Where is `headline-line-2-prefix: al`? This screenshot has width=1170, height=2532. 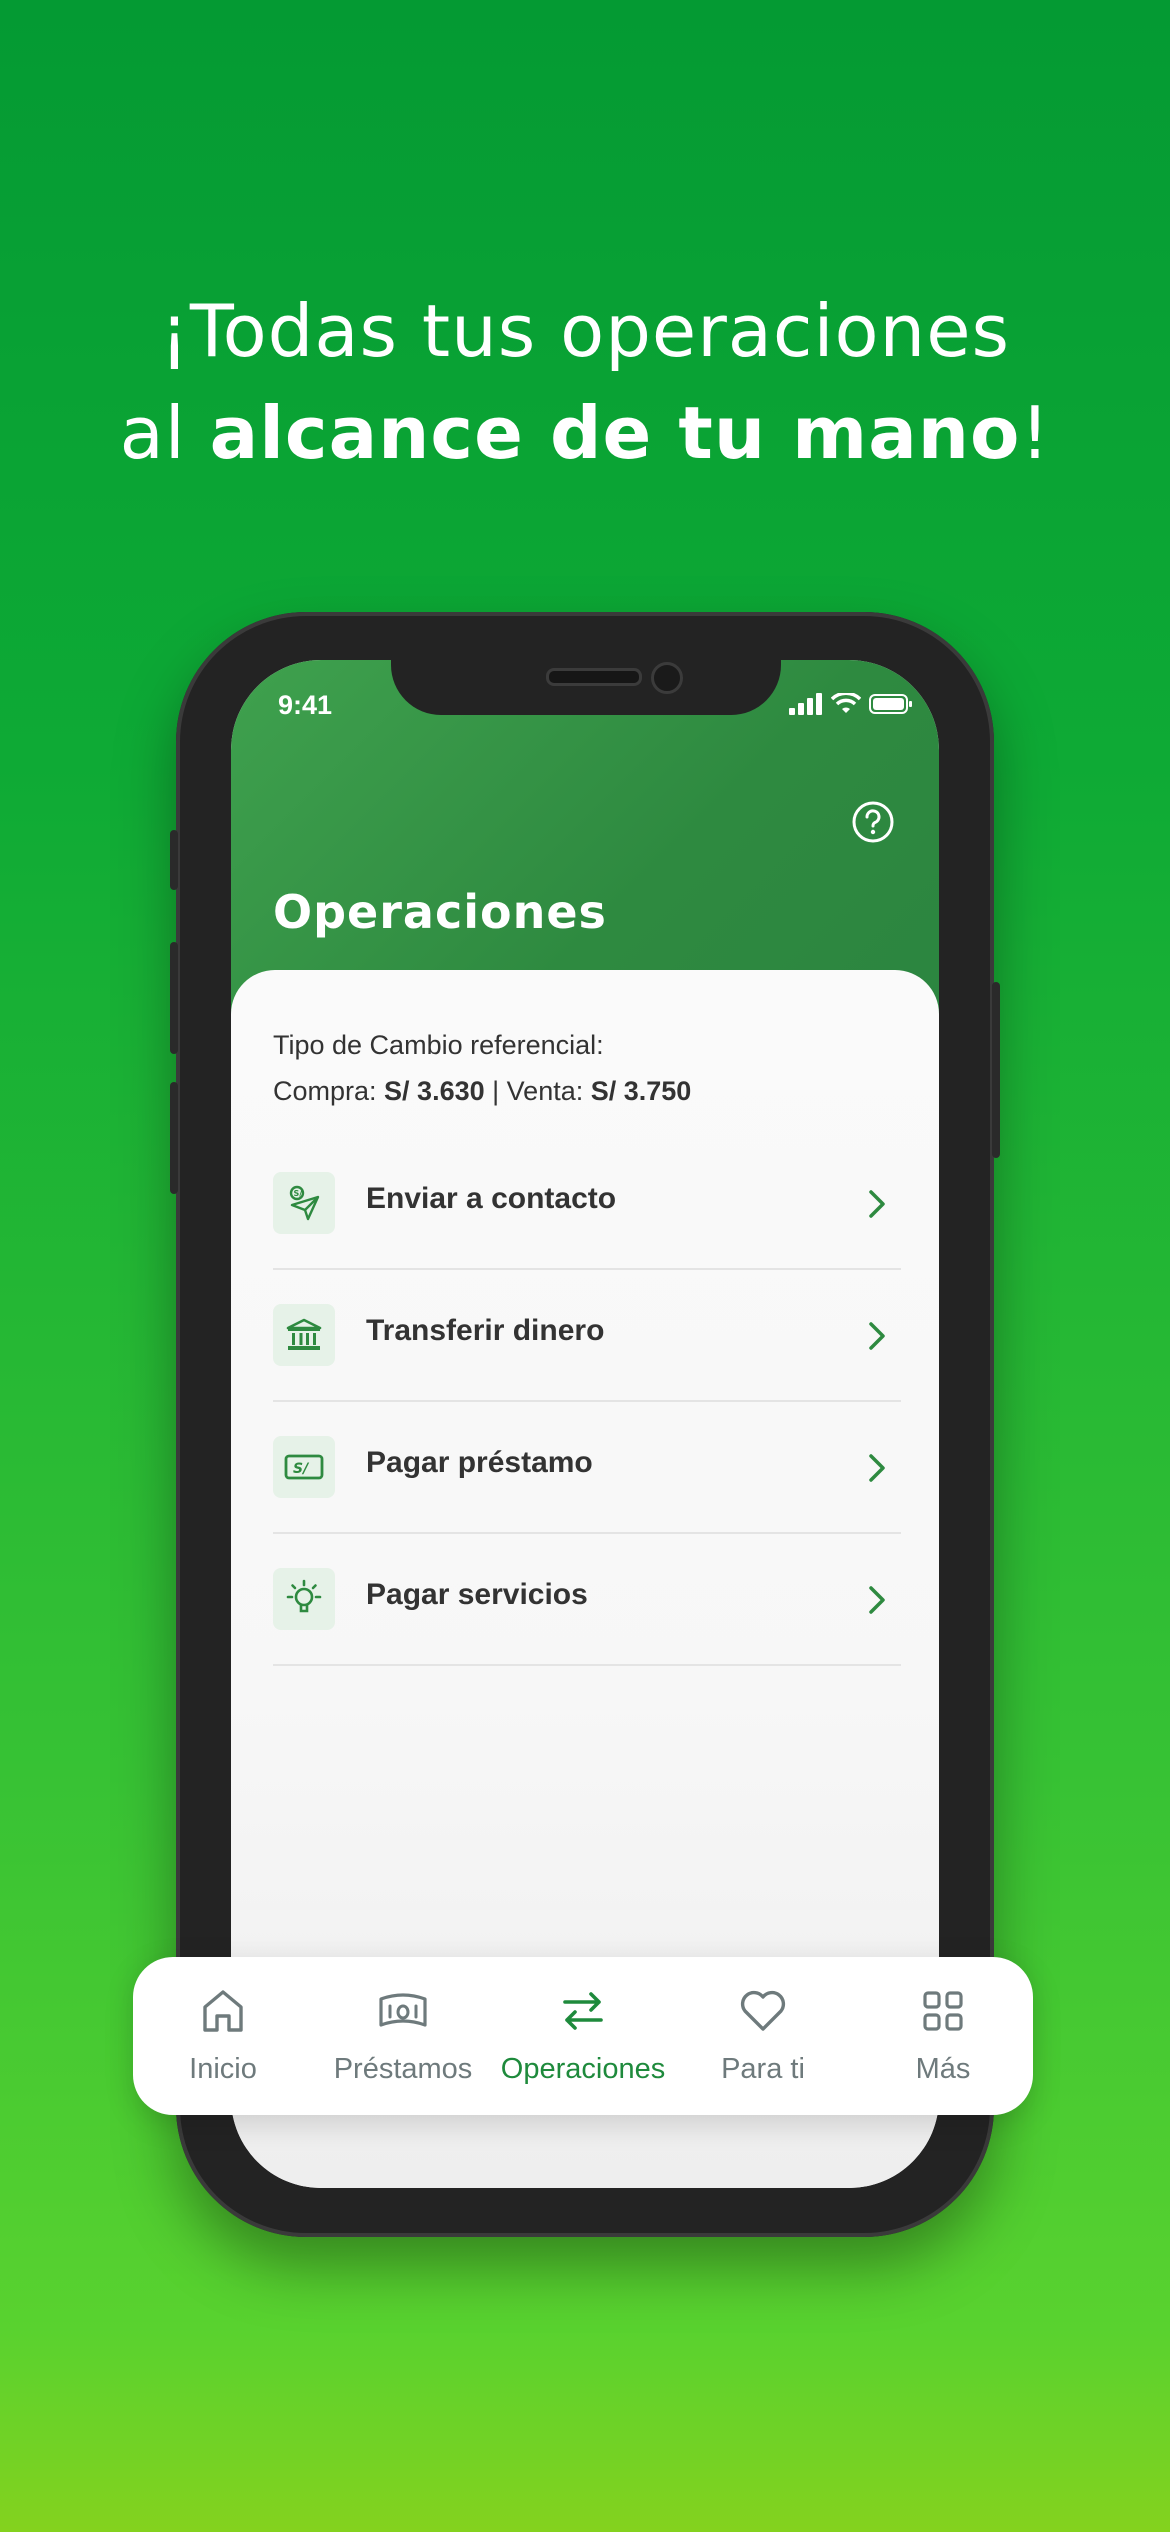 headline-line-2-prefix: al is located at coordinates (164, 433).